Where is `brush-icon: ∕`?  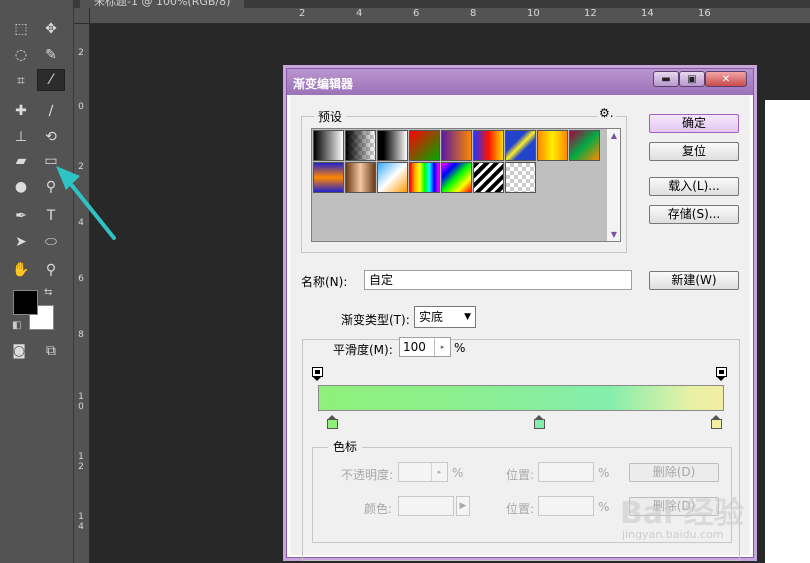 brush-icon: ∕ is located at coordinates (51, 111).